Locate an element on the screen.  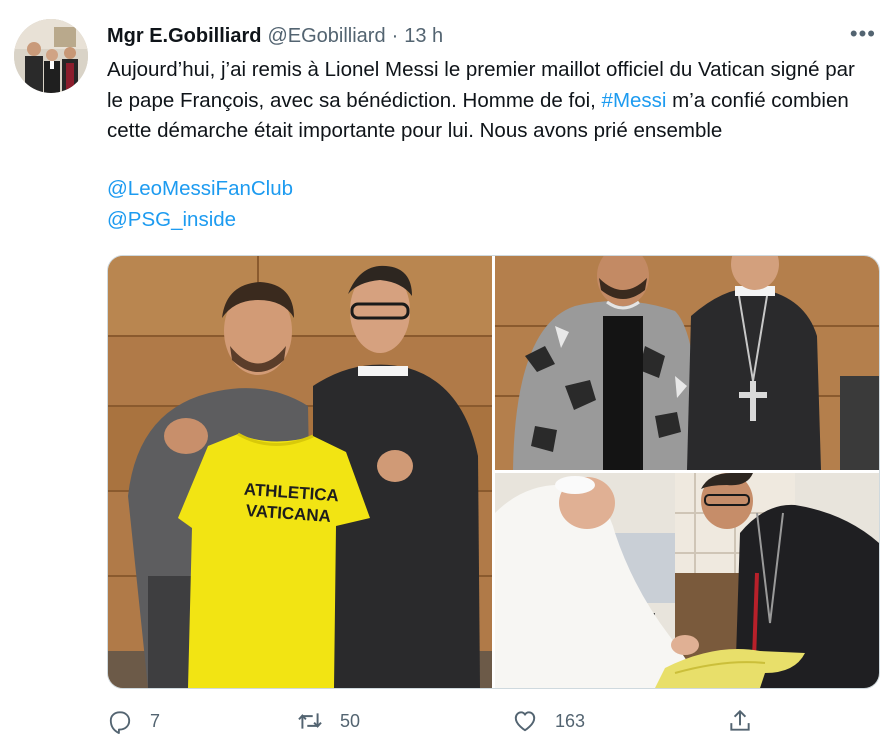
like-button: 163 is located at coordinates (548, 721).